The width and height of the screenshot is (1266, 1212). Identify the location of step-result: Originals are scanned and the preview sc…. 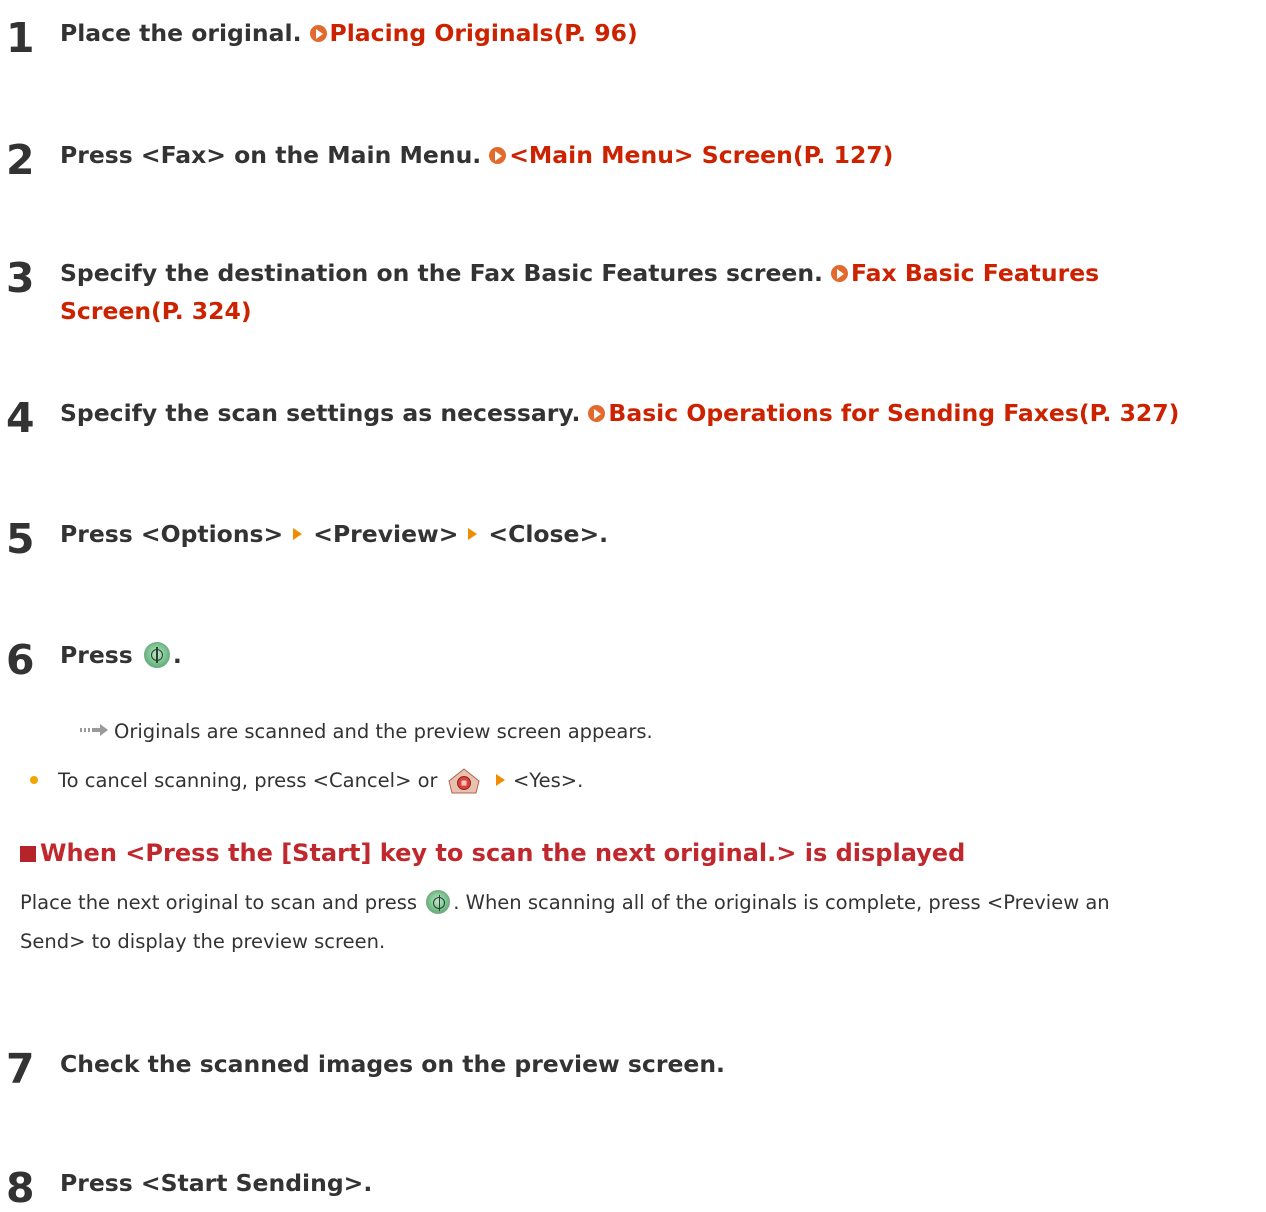
(366, 732).